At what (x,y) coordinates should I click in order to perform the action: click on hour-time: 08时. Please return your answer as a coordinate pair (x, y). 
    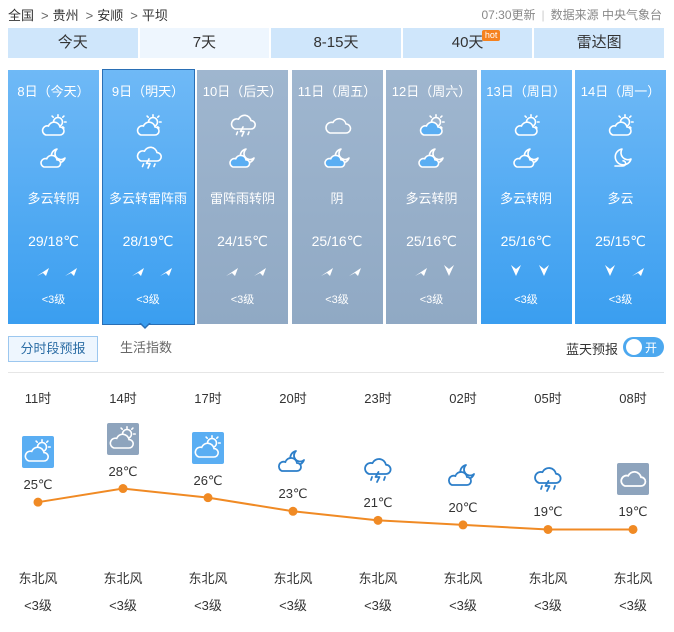
    Looking at the image, I should click on (633, 398).